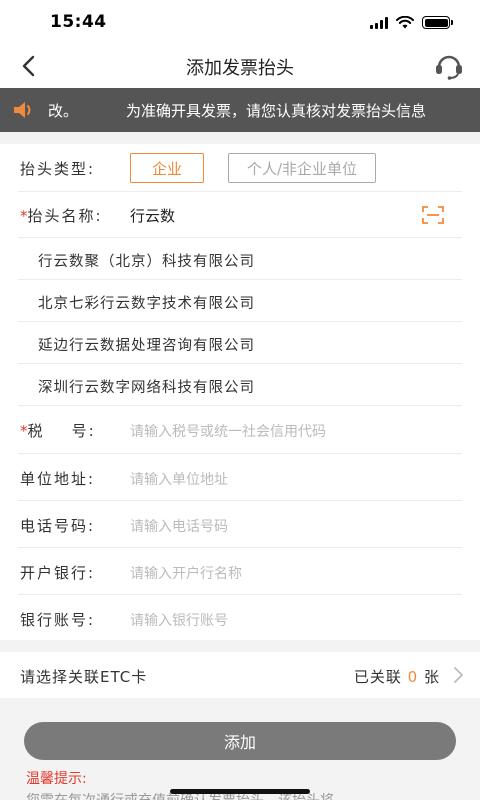 Image resolution: width=480 pixels, height=800 pixels. I want to click on notice-icon-wrap, so click(24, 110).